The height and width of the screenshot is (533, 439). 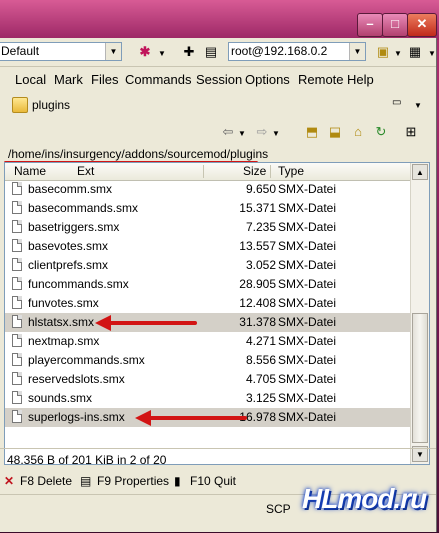 What do you see at coordinates (133, 481) in the screenshot?
I see `f9-properties-button: F9 Properties` at bounding box center [133, 481].